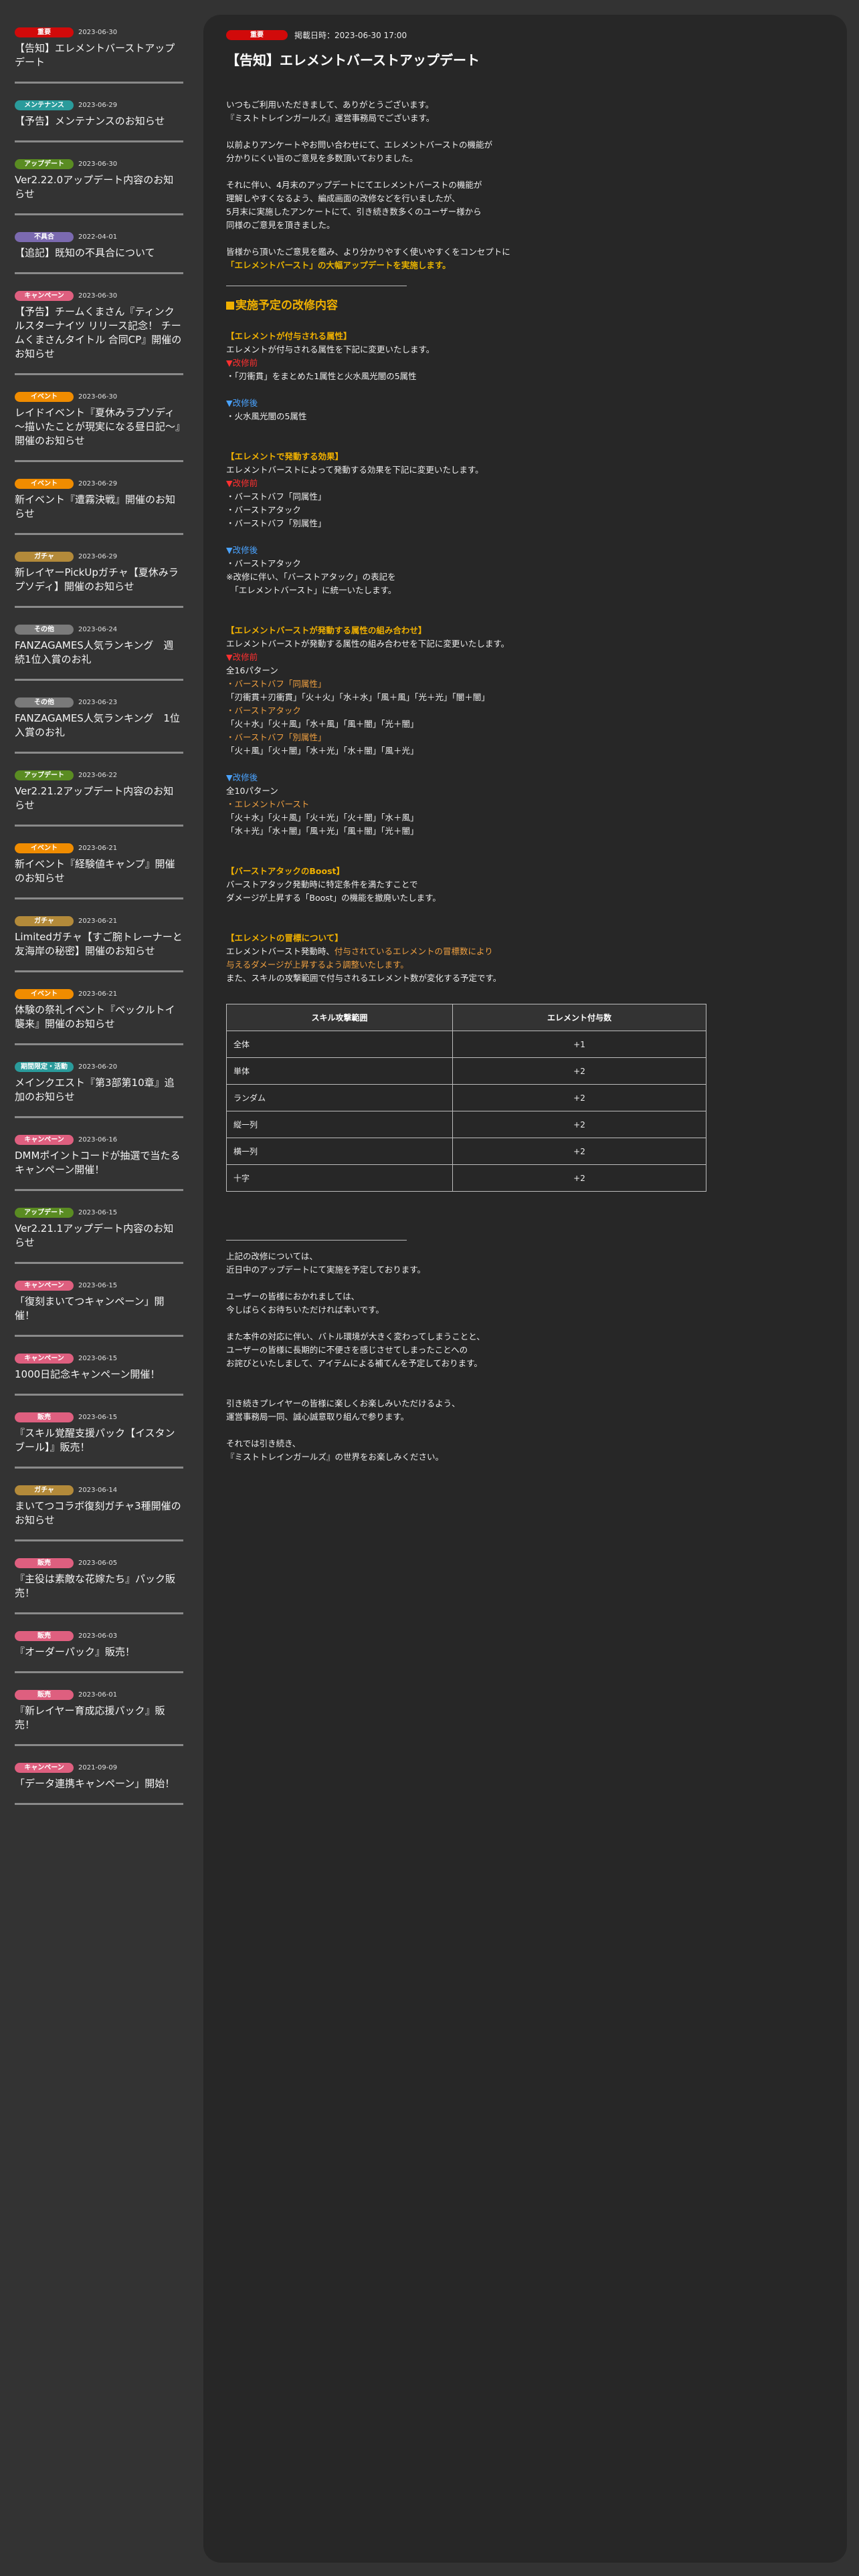 The image size is (859, 2576). What do you see at coordinates (99, 994) in the screenshot?
I see `news-meta: イベント 2023-06-21` at bounding box center [99, 994].